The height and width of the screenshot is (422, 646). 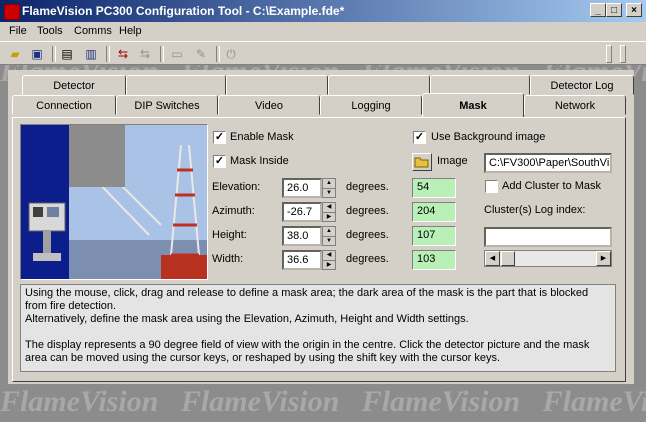 What do you see at coordinates (434, 236) in the screenshot?
I see `height-raw-value: 107` at bounding box center [434, 236].